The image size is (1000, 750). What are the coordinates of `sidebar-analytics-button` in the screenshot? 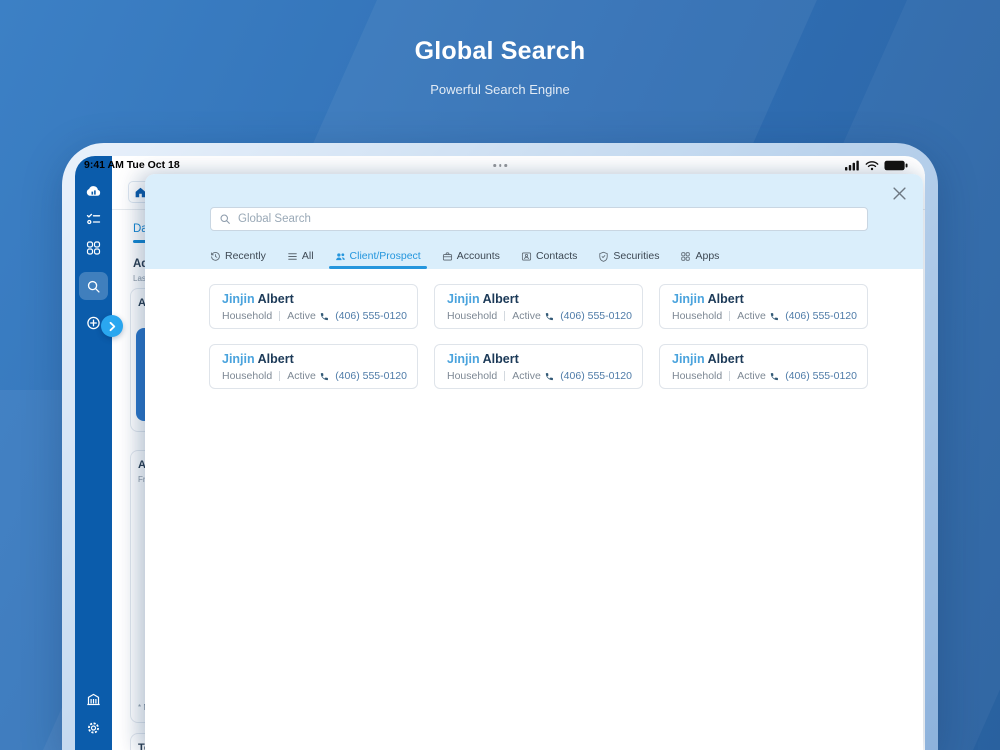 It's located at (93, 190).